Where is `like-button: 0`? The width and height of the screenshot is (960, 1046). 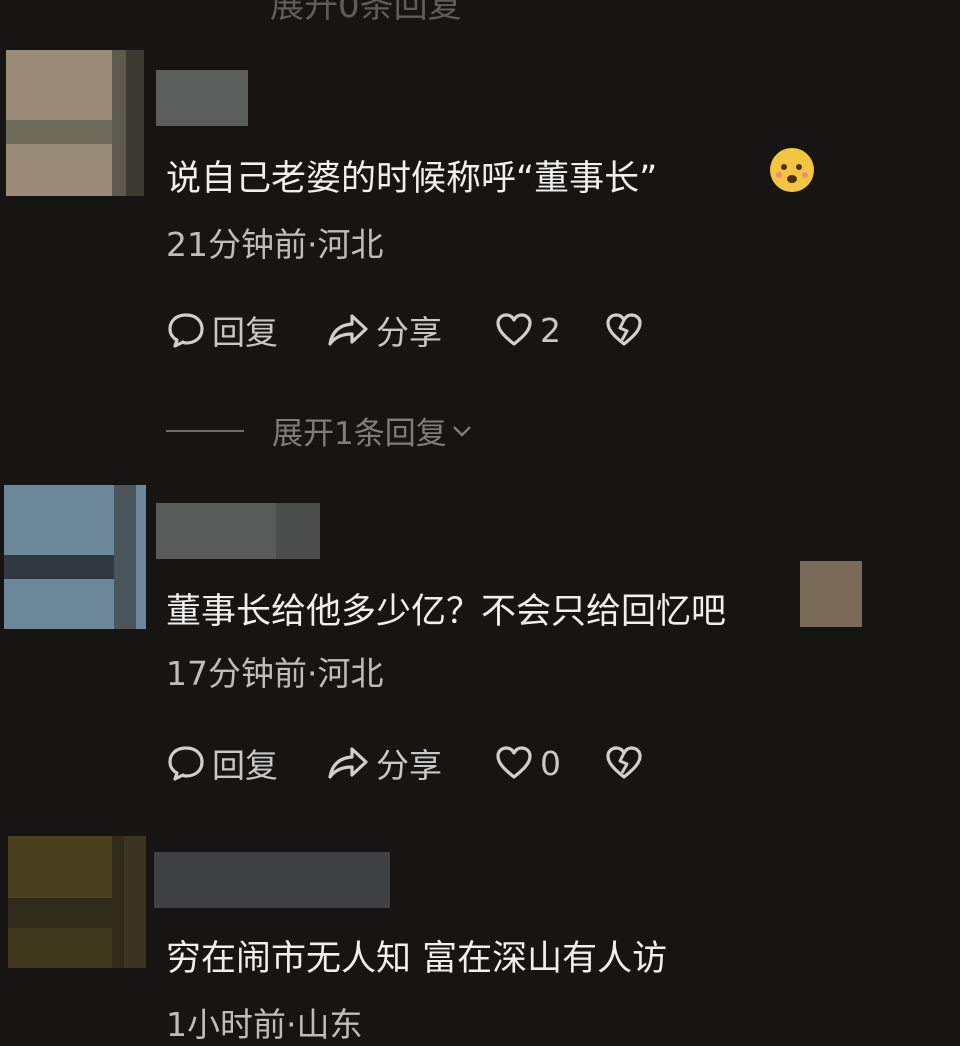 like-button: 0 is located at coordinates (527, 763).